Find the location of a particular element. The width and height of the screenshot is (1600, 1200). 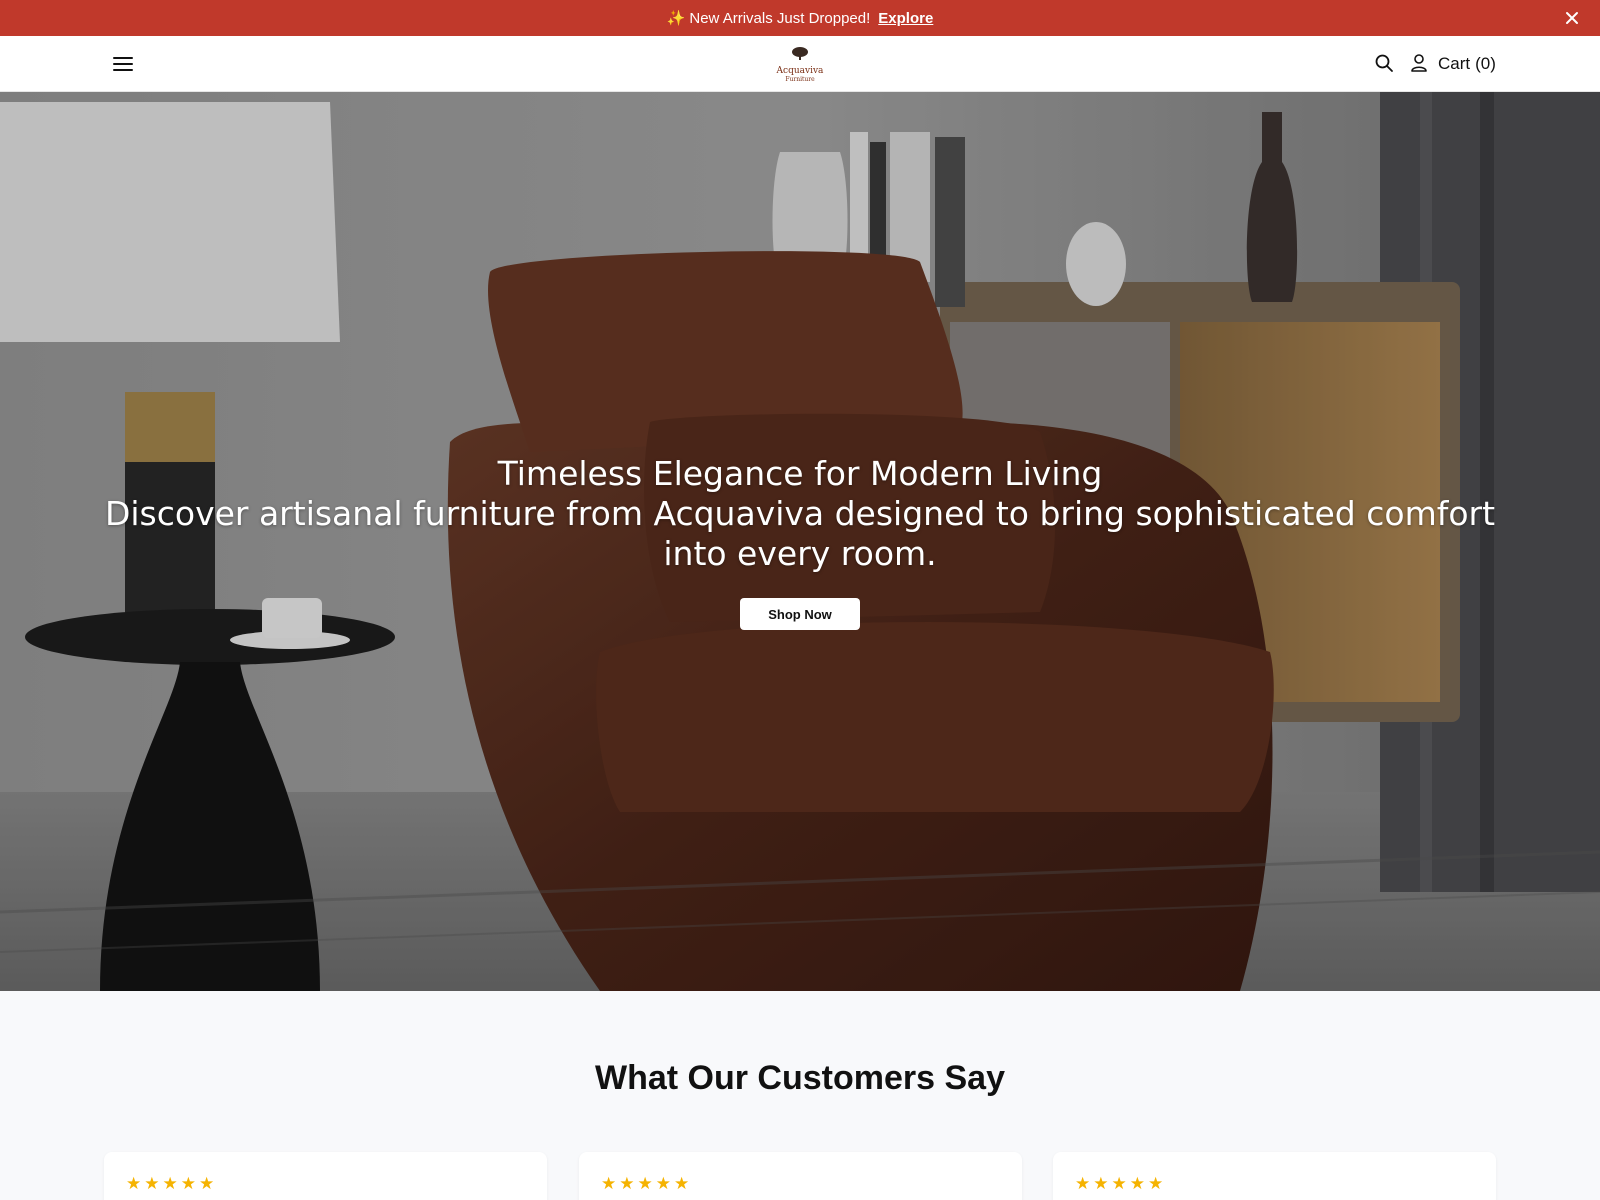

announcement-bar: ✨ New Arrivals Just Dropped! Explore is located at coordinates (800, 18).